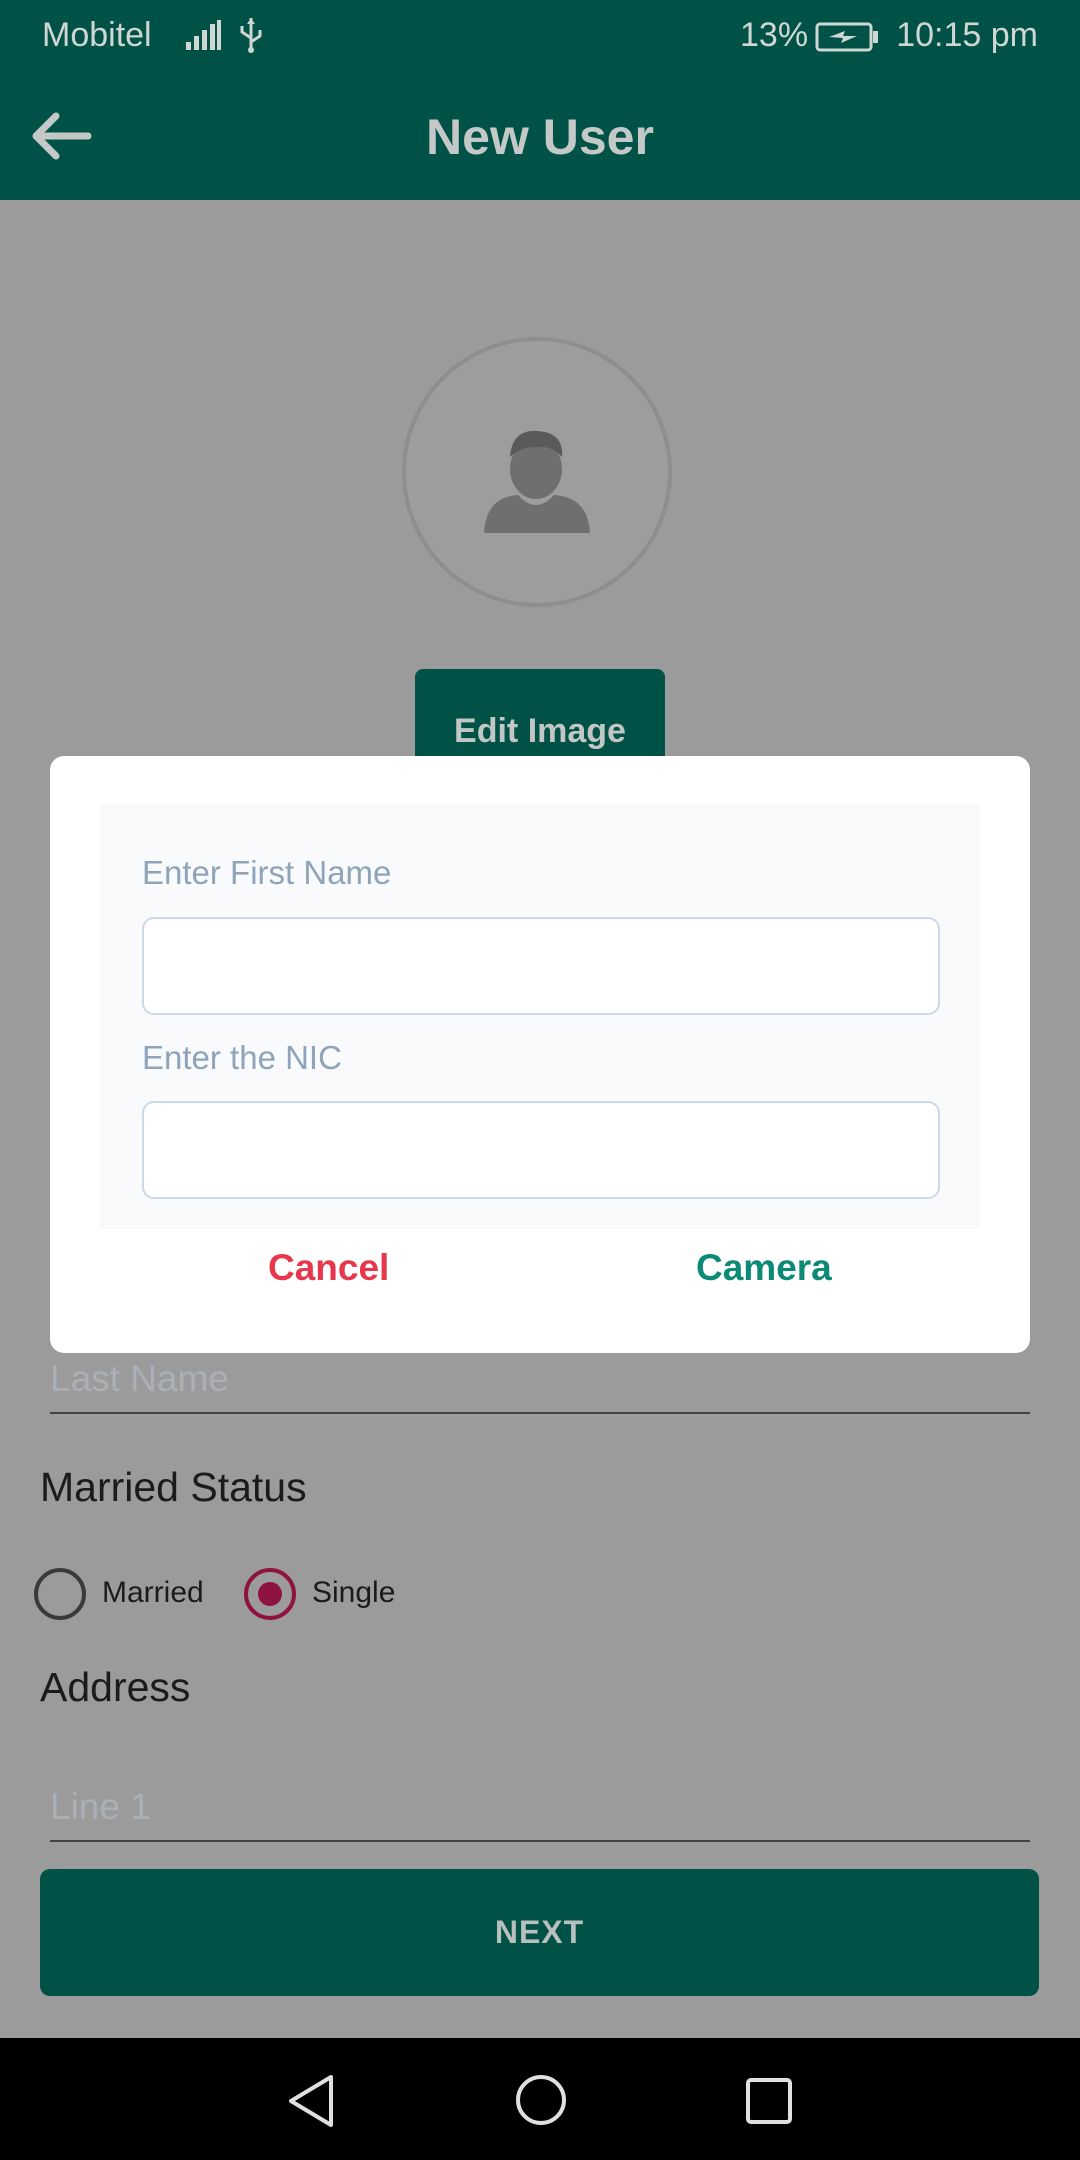 Image resolution: width=1080 pixels, height=2160 pixels. Describe the element at coordinates (267, 872) in the screenshot. I see `first-name-label: Enter First Name` at that location.